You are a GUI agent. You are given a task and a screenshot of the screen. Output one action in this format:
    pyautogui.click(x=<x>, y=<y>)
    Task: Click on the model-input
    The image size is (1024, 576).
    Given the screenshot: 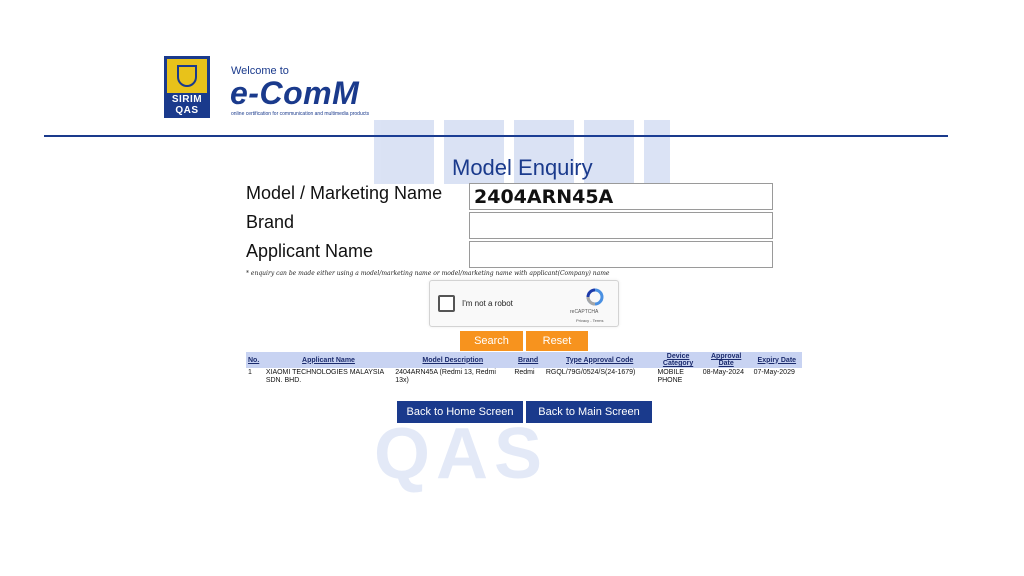 What is the action you would take?
    pyautogui.click(x=621, y=196)
    